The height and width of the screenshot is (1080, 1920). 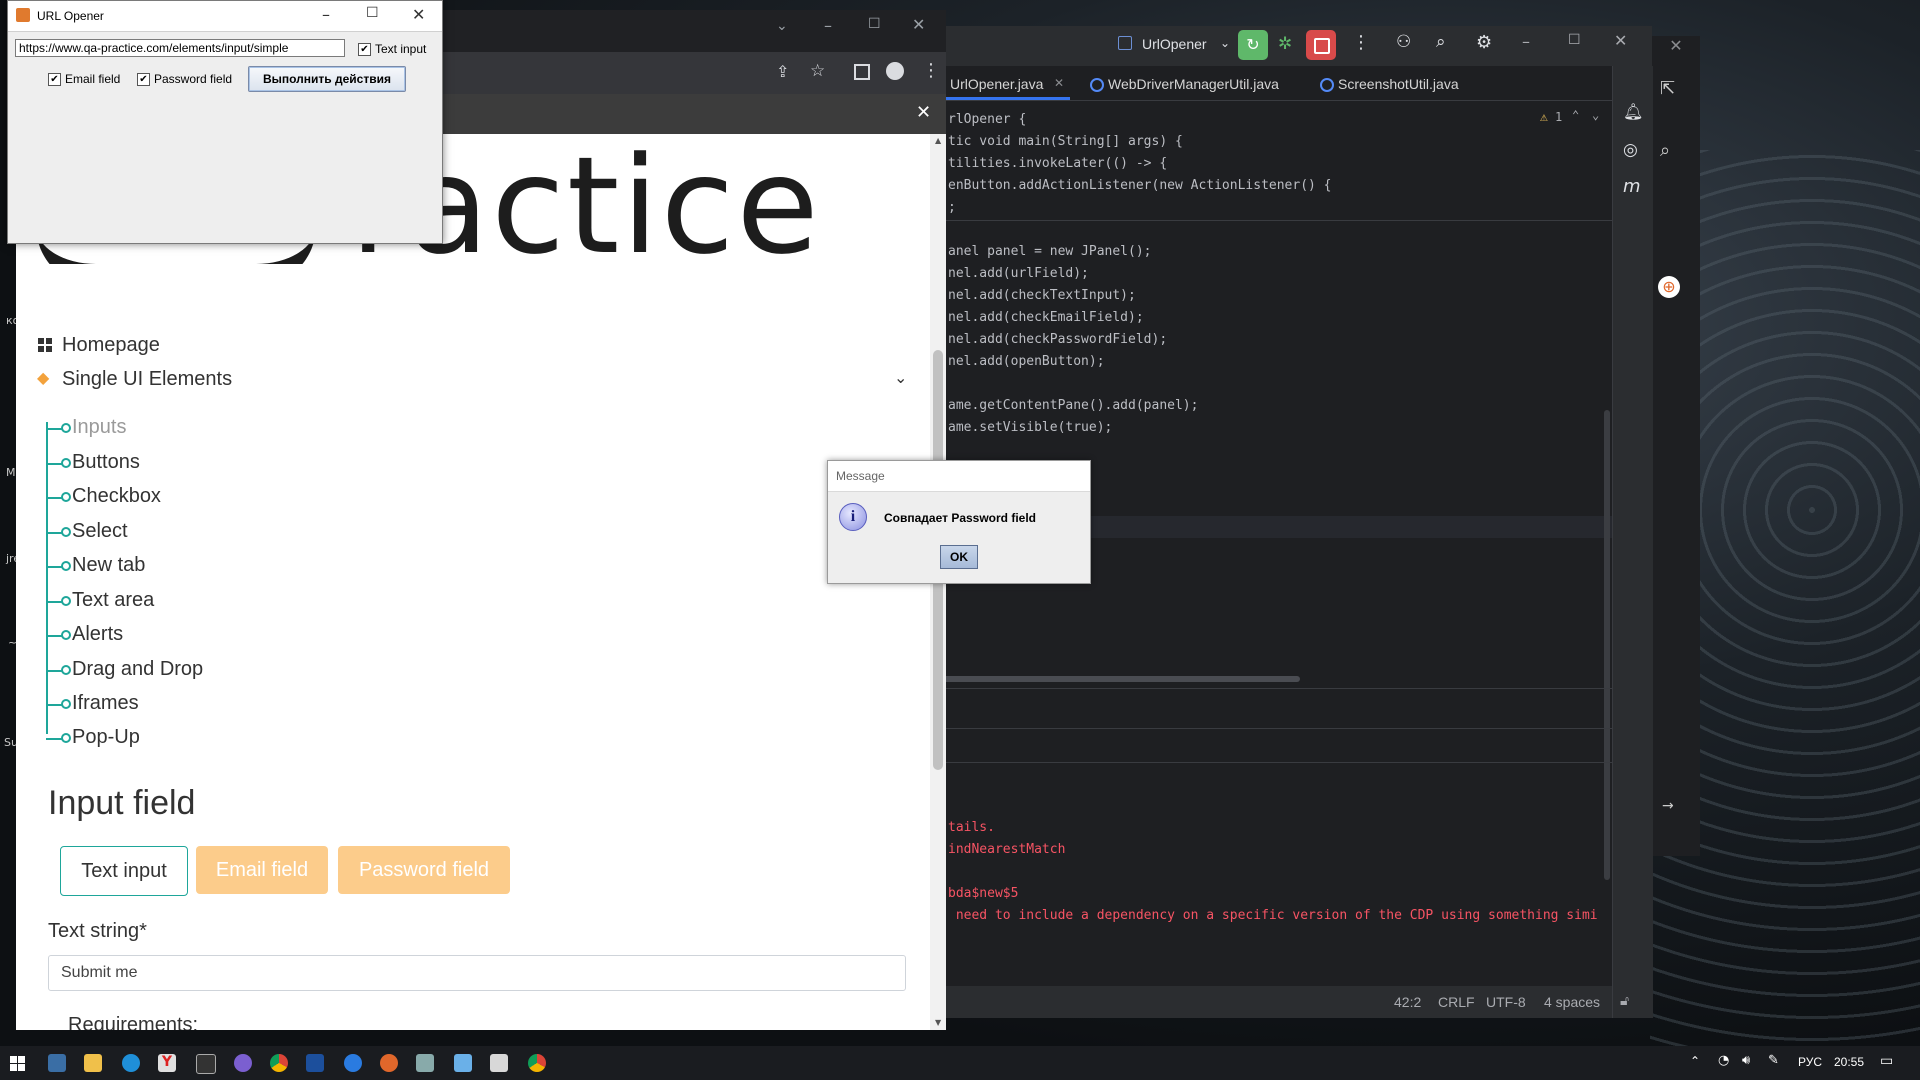 I want to click on language-indicator: РУС, so click(x=1810, y=1062).